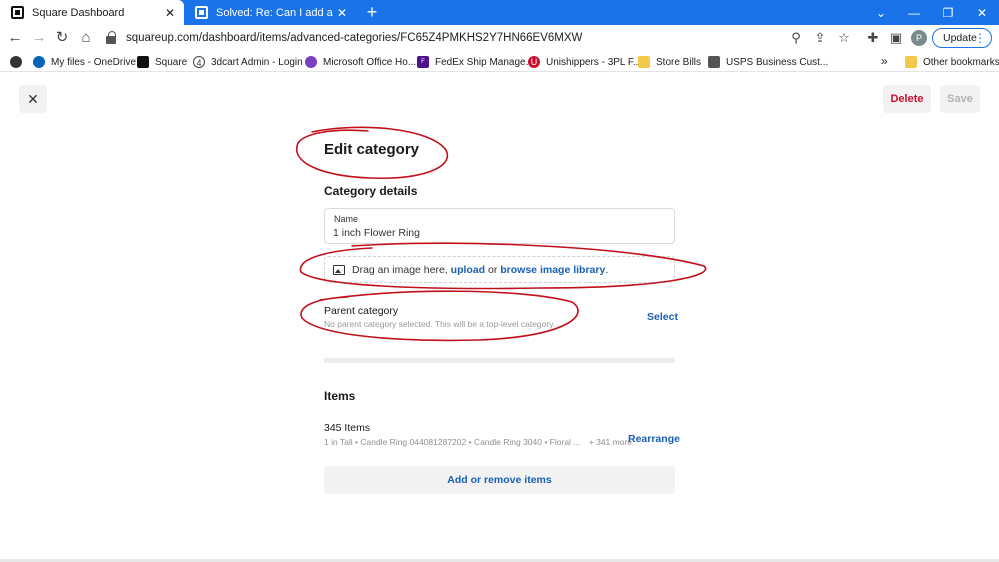 This screenshot has width=999, height=562. What do you see at coordinates (982, 12) in the screenshot?
I see `window-close-icon: ✕` at bounding box center [982, 12].